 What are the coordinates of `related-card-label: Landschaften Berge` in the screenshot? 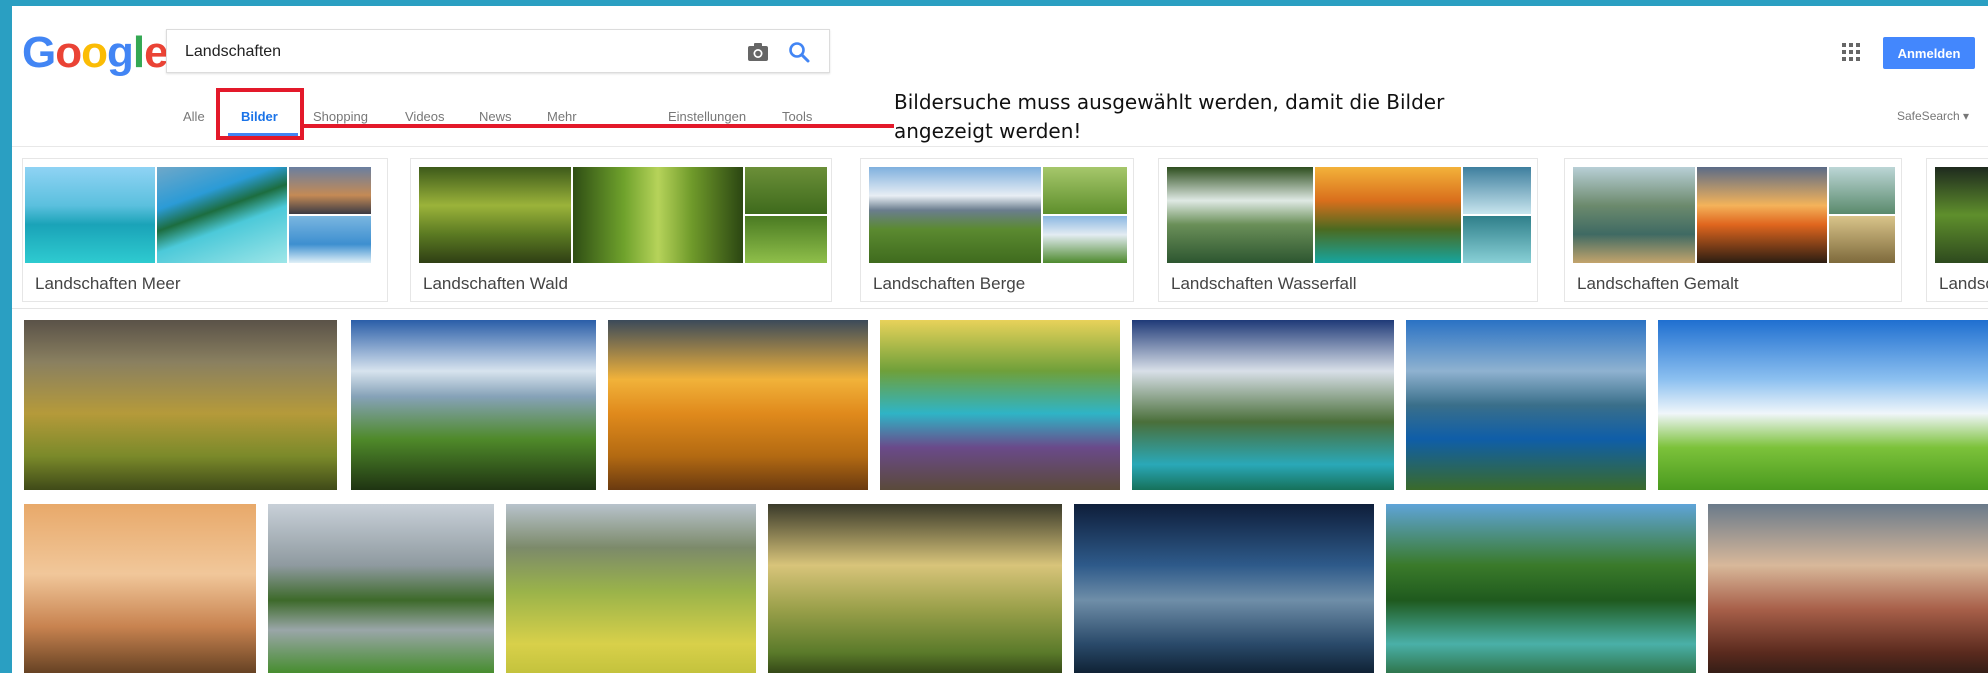 It's located at (949, 283).